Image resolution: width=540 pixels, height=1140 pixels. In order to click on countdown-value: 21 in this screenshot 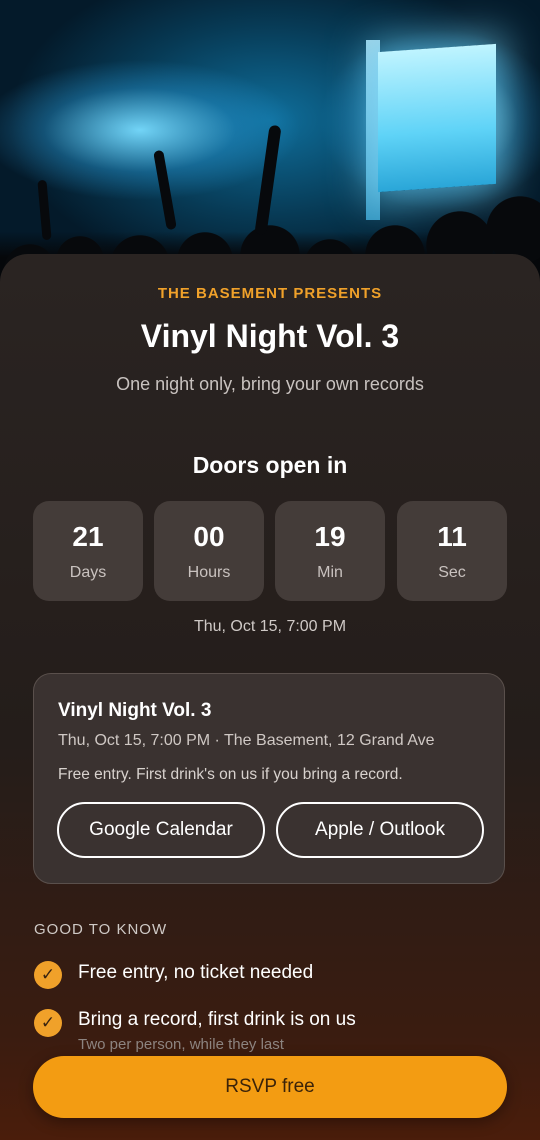, I will do `click(88, 536)`.